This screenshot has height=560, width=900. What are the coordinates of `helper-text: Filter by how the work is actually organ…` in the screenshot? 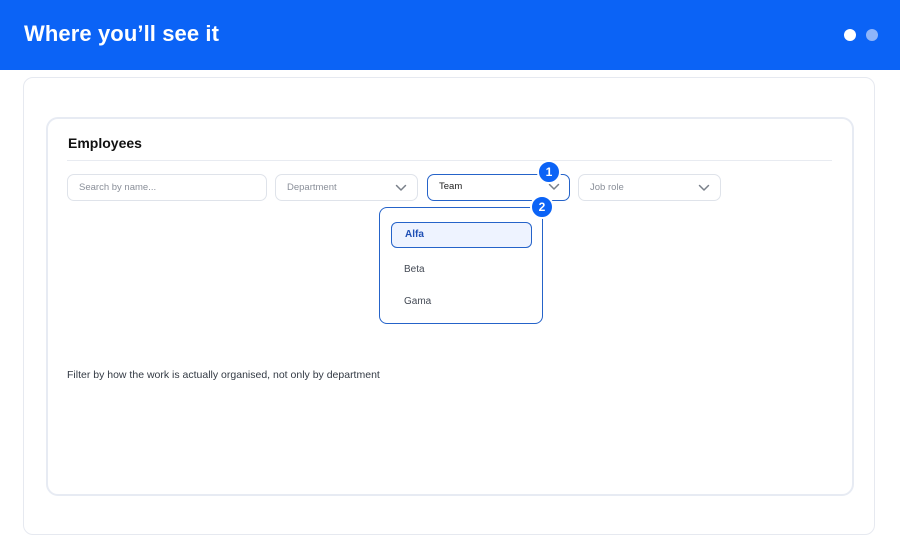 It's located at (223, 375).